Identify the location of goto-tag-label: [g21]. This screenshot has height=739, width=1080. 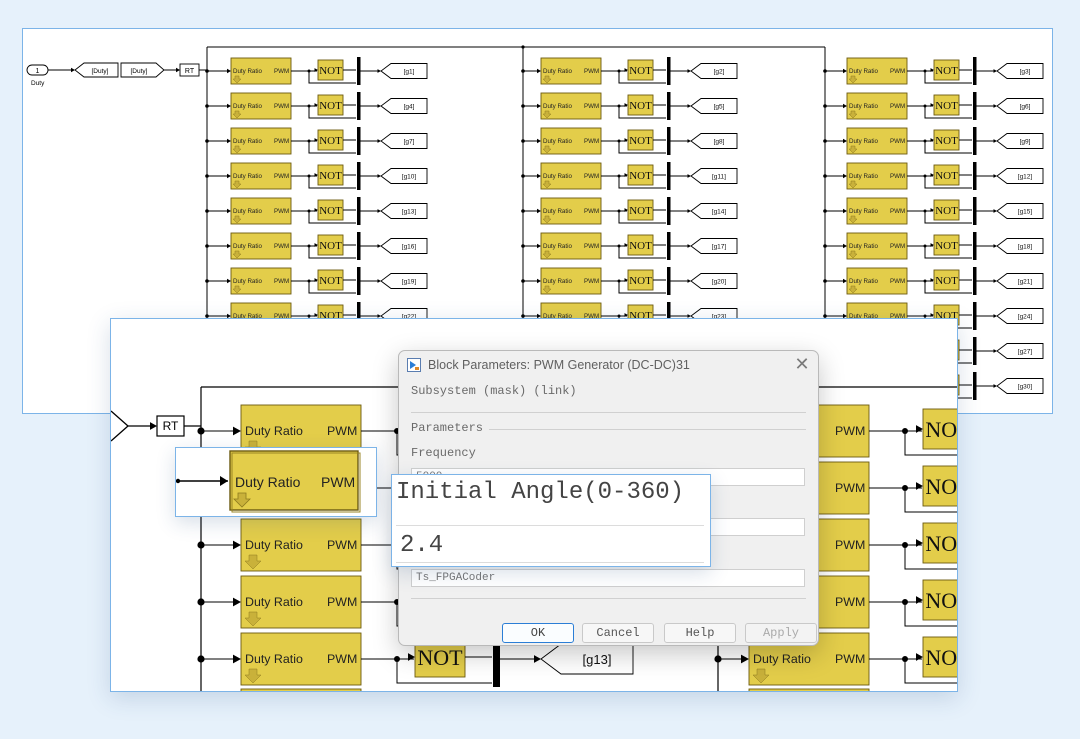
(1025, 282).